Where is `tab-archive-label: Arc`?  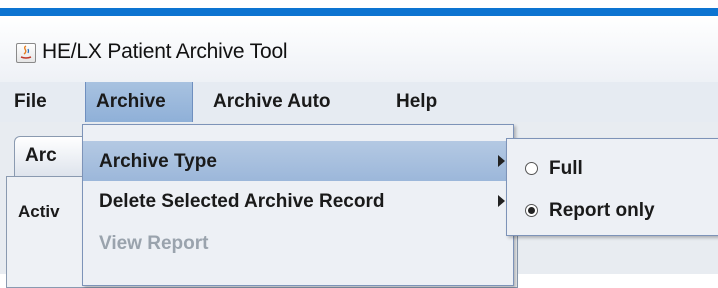
tab-archive-label: Arc is located at coordinates (41, 155).